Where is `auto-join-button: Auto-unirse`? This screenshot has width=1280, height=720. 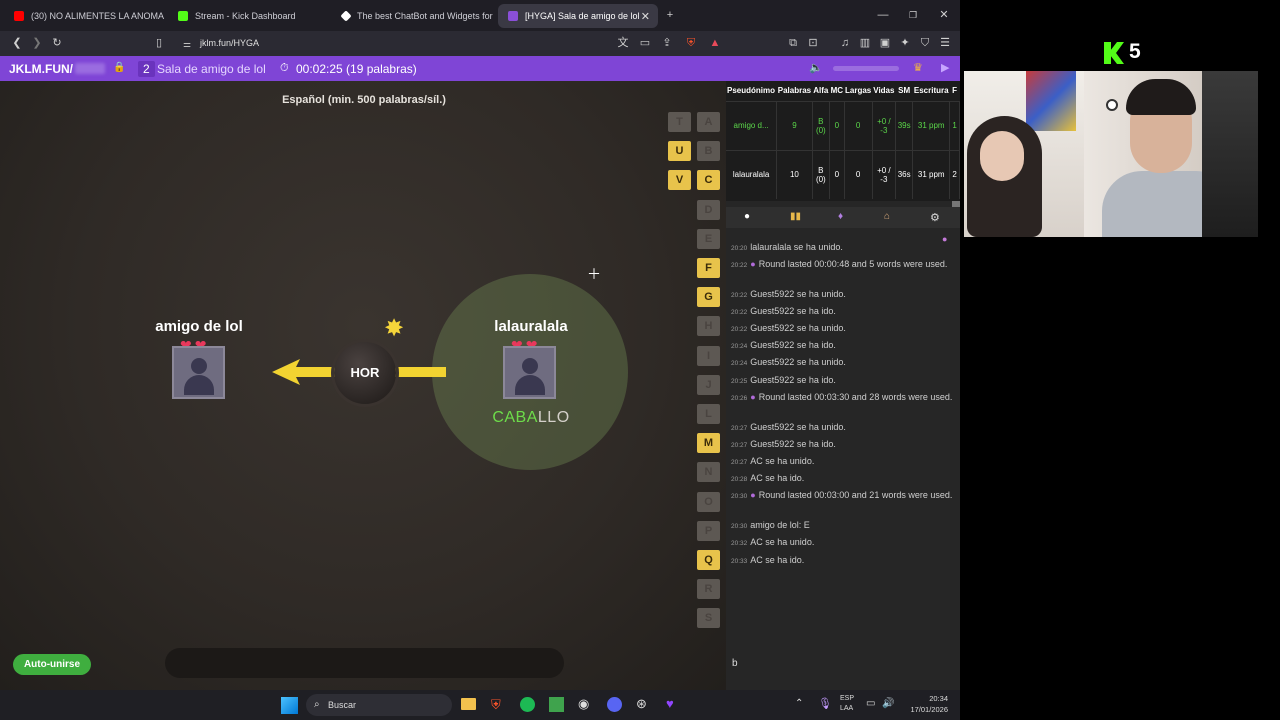 auto-join-button: Auto-unirse is located at coordinates (52, 664).